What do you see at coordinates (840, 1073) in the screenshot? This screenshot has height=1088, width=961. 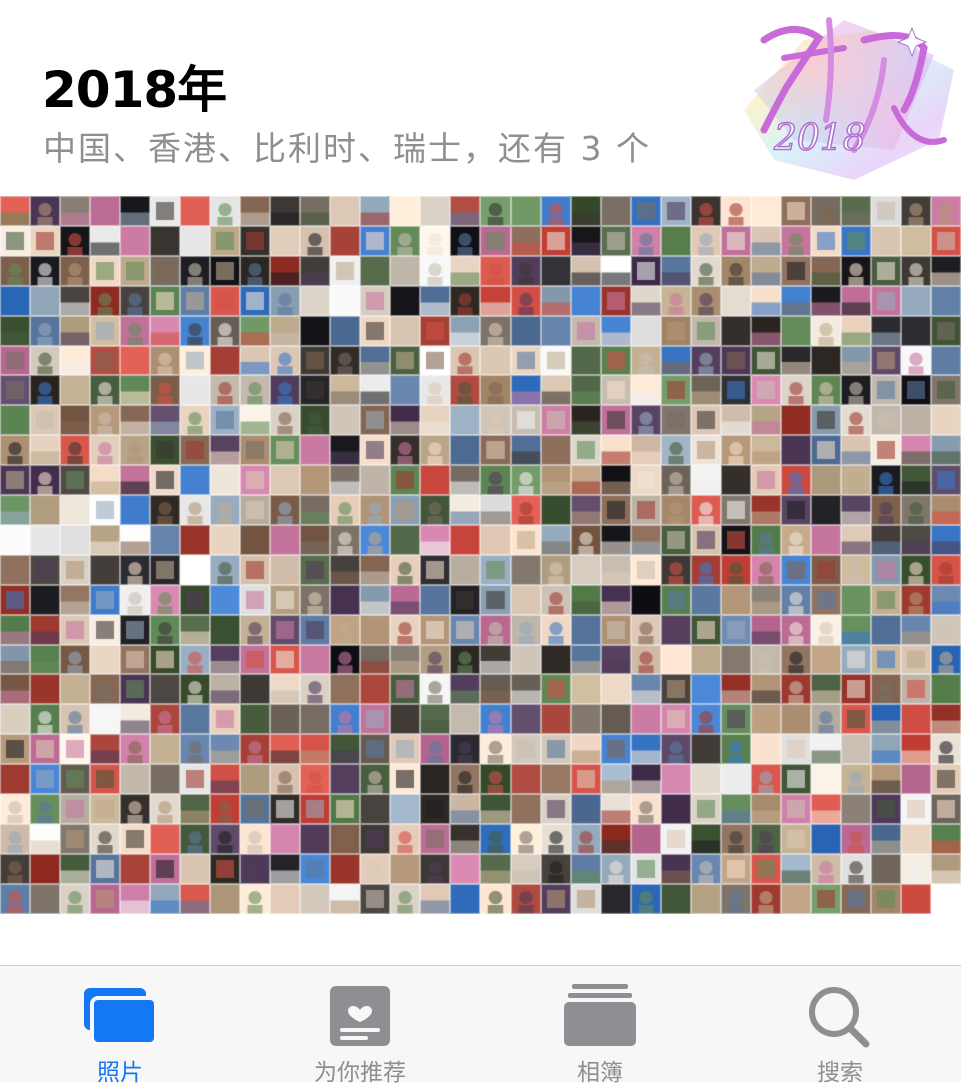 I see `tab-search-label: 搜索` at bounding box center [840, 1073].